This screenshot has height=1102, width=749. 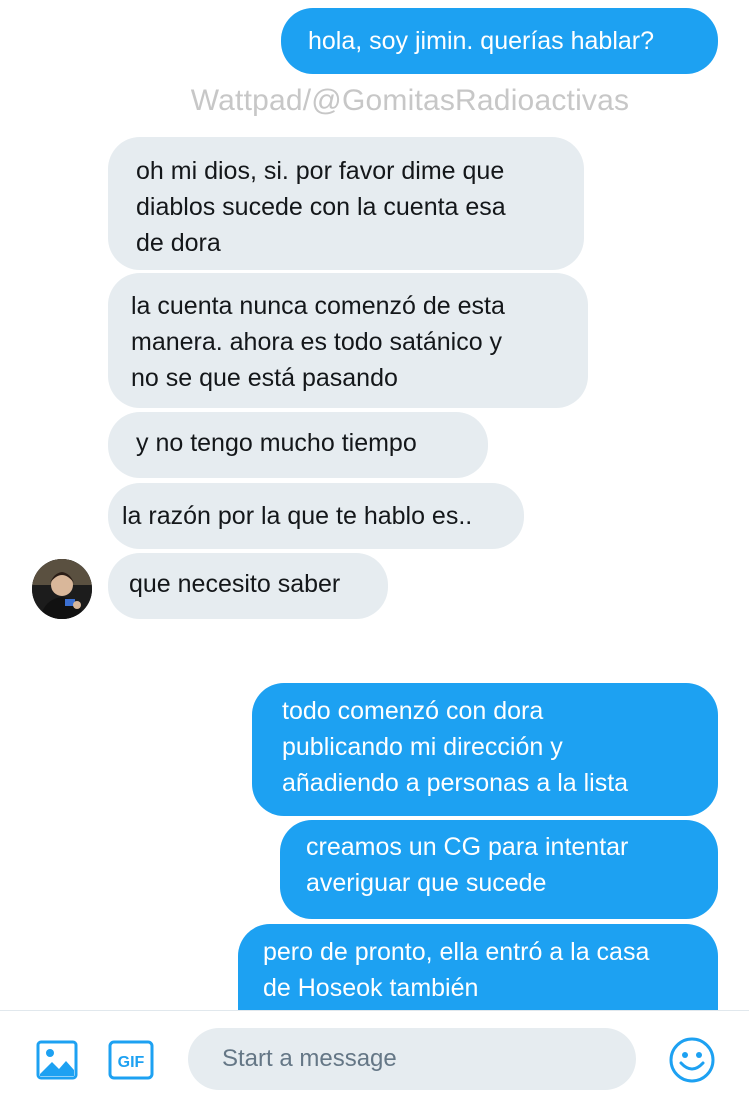 I want to click on avatar, so click(x=62, y=589).